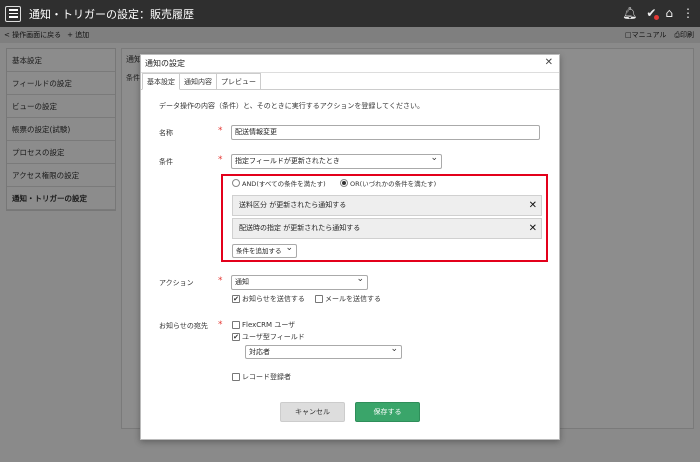  I want to click on send-notice-label: お知らせを送信する, so click(273, 299).